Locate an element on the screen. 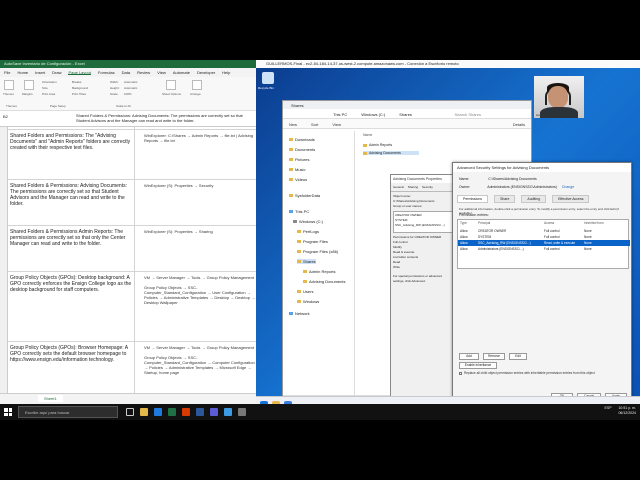 Image resolution: width=640 pixels, height=480 pixels. menu-help: Help is located at coordinates (226, 72).